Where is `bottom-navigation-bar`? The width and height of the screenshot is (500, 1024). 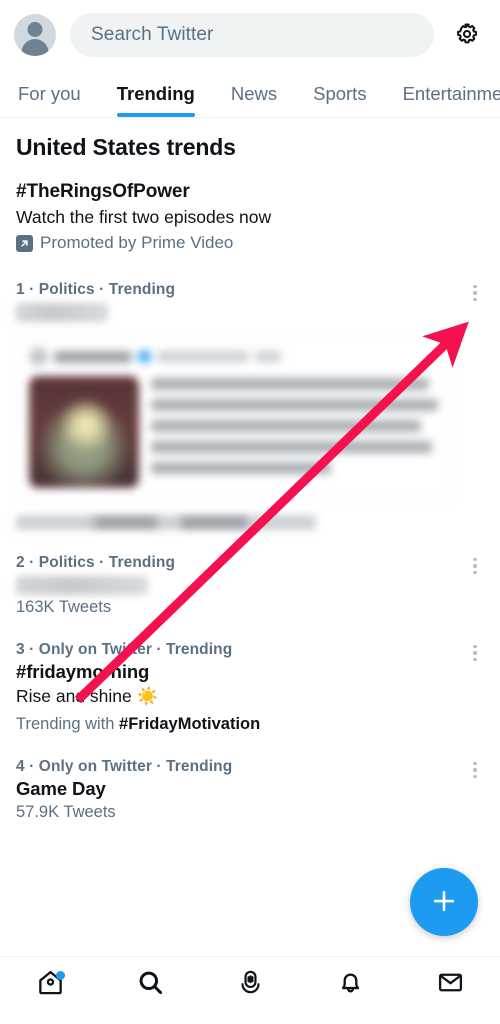
bottom-navigation-bar is located at coordinates (250, 990).